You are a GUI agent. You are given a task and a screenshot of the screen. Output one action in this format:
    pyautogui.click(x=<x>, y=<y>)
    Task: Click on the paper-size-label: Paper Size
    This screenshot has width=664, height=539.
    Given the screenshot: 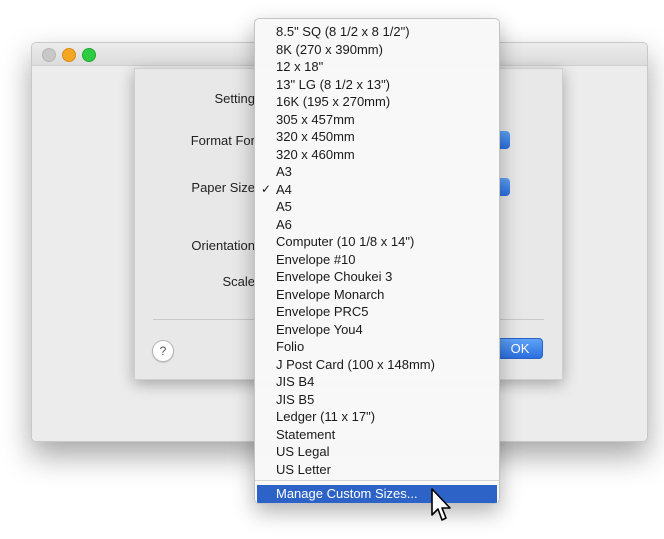 What is the action you would take?
    pyautogui.click(x=223, y=187)
    